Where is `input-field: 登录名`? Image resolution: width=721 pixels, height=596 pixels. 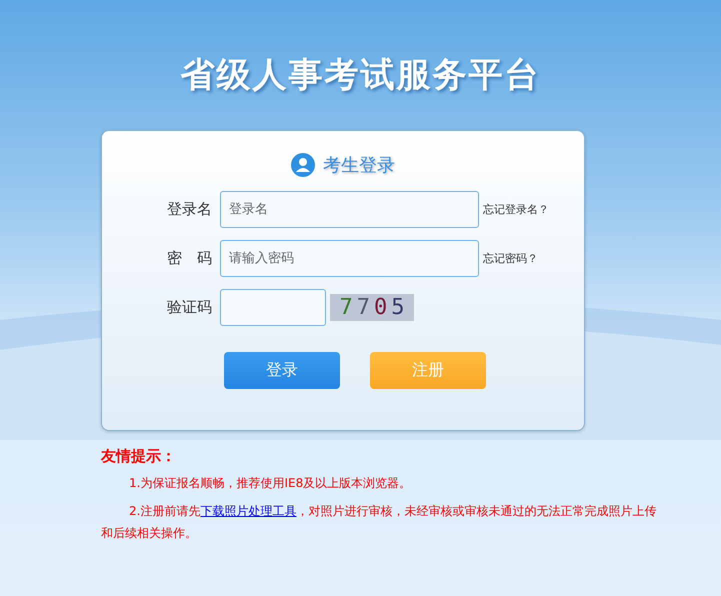 input-field: 登录名 is located at coordinates (349, 209).